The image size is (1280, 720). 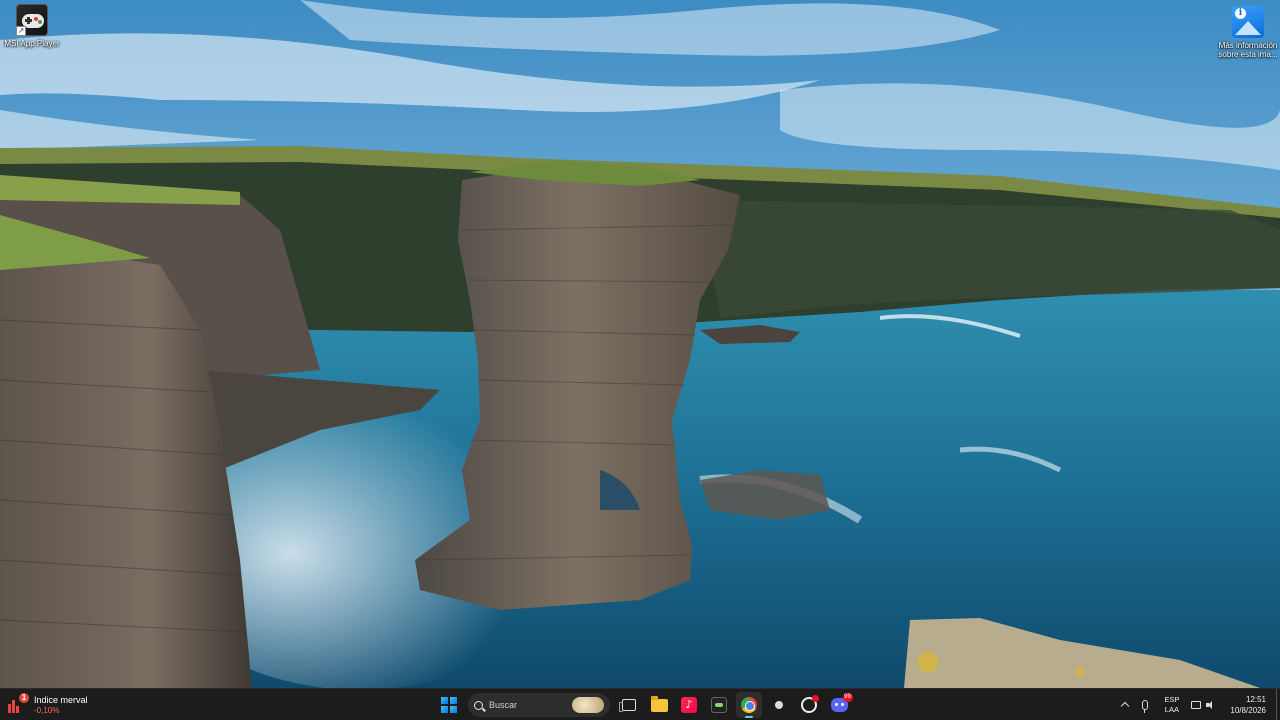 What do you see at coordinates (847, 697) in the screenshot?
I see `notification-badge: 99` at bounding box center [847, 697].